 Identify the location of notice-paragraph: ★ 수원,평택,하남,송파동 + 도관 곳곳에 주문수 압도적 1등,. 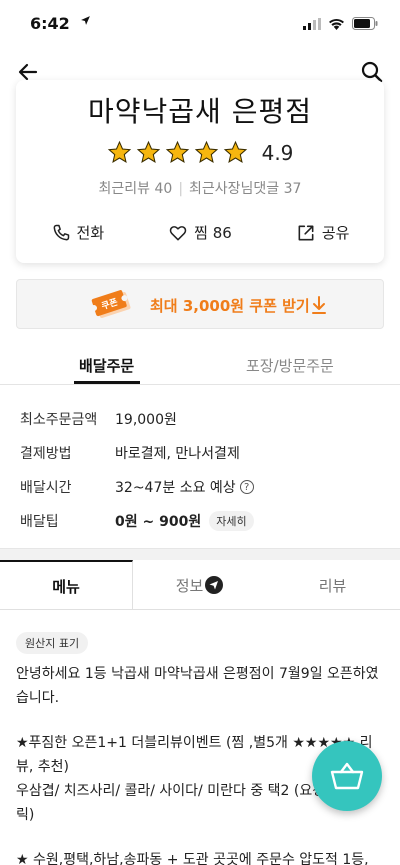
(192, 858).